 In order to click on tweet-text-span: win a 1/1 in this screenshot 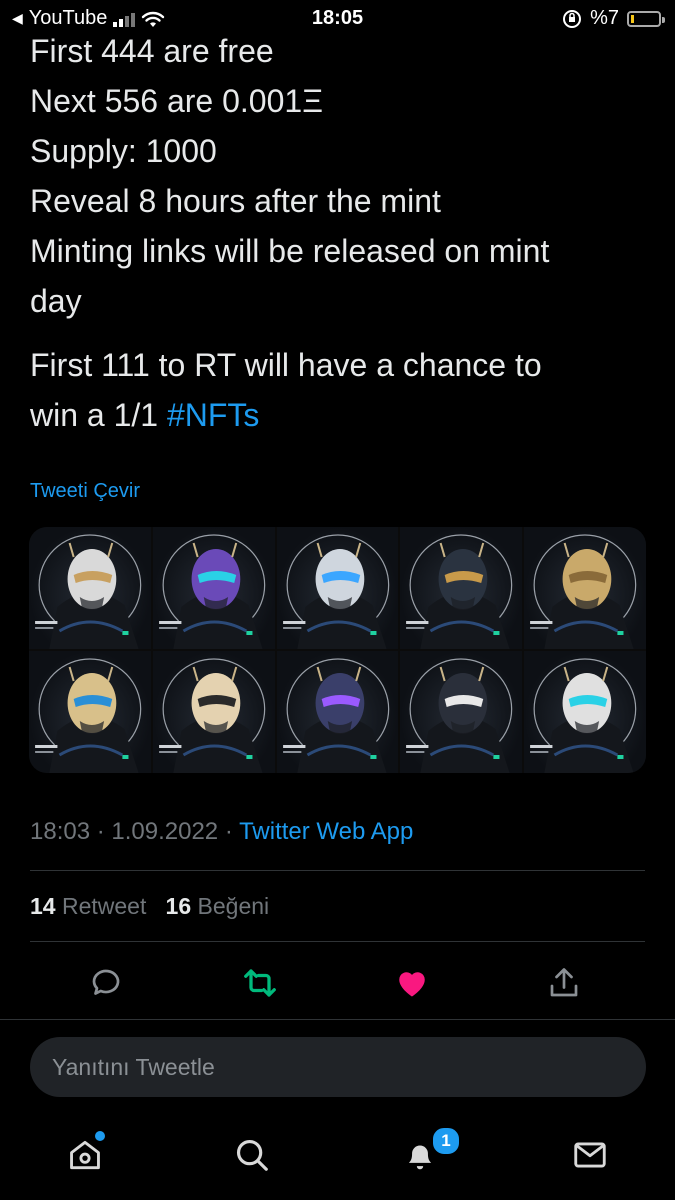, I will do `click(98, 415)`.